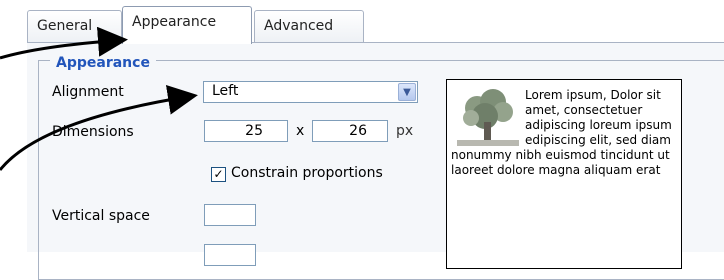 The width and height of the screenshot is (724, 280). I want to click on annotation-arrows, so click(99, 98).